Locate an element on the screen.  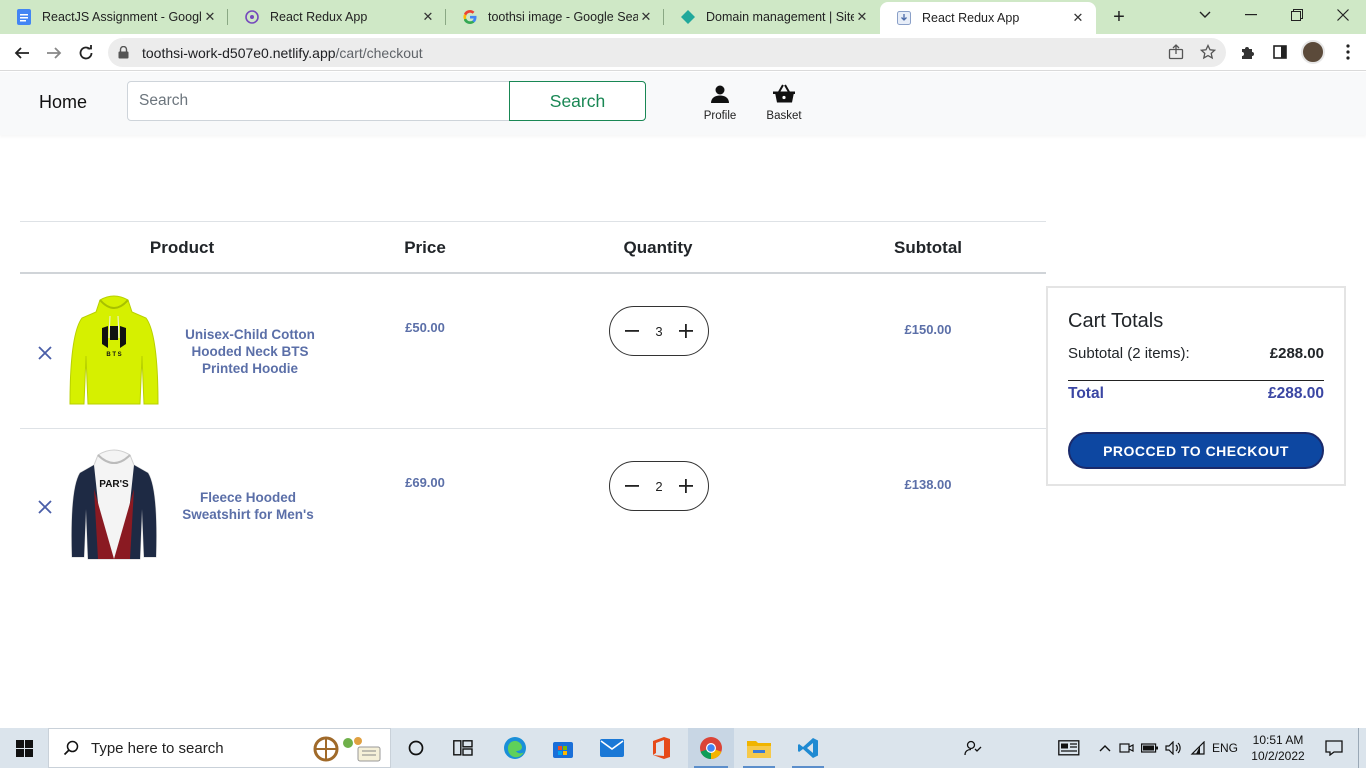
chevron-down-icon is located at coordinates (1205, 14).